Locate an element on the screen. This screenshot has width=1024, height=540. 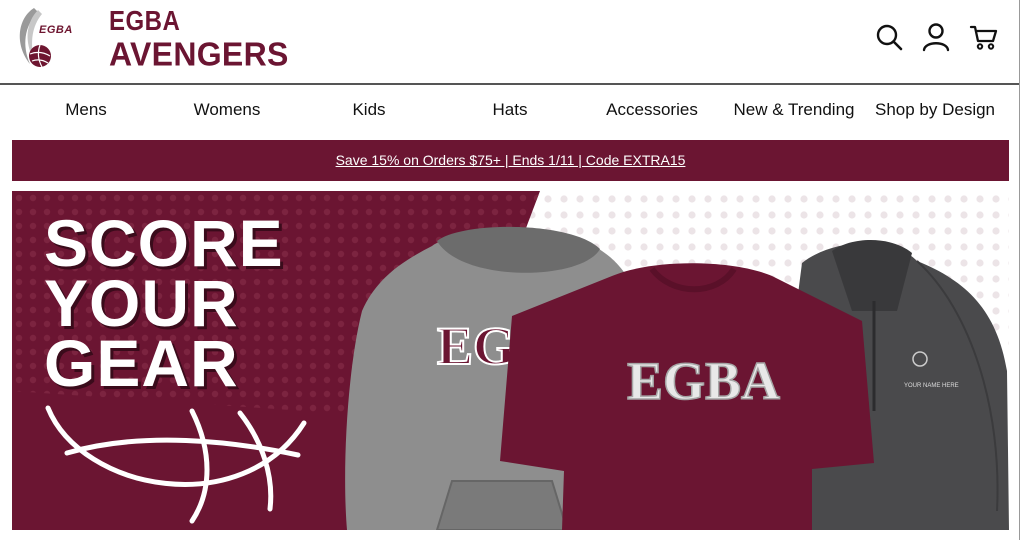
hero-headline-line1: SCORE is located at coordinates (164, 243).